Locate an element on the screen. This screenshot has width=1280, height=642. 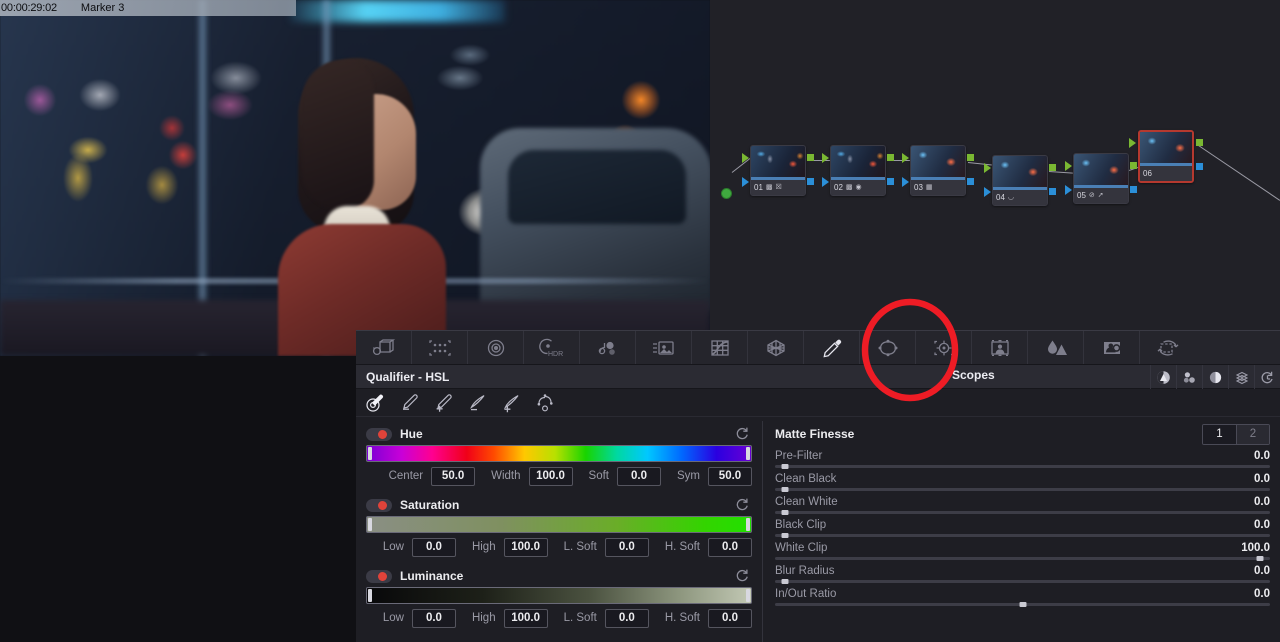
node-03: 03 ▦ is located at coordinates (938, 170).